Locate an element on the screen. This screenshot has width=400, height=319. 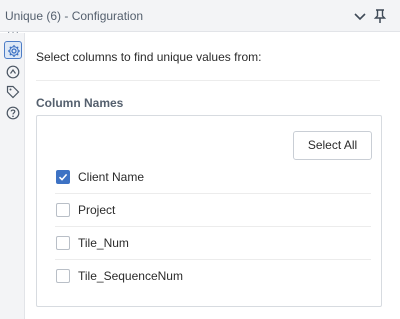
checkbox-project is located at coordinates (63, 210).